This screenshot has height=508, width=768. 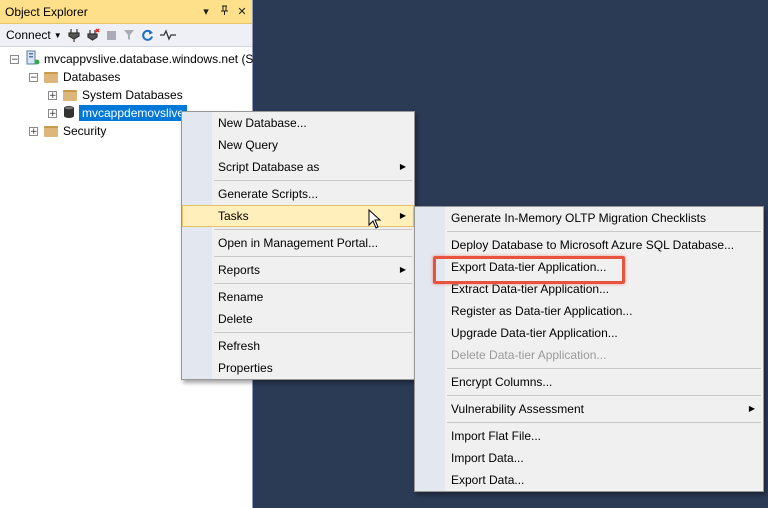 I want to click on refresh-icon, so click(x=147, y=35).